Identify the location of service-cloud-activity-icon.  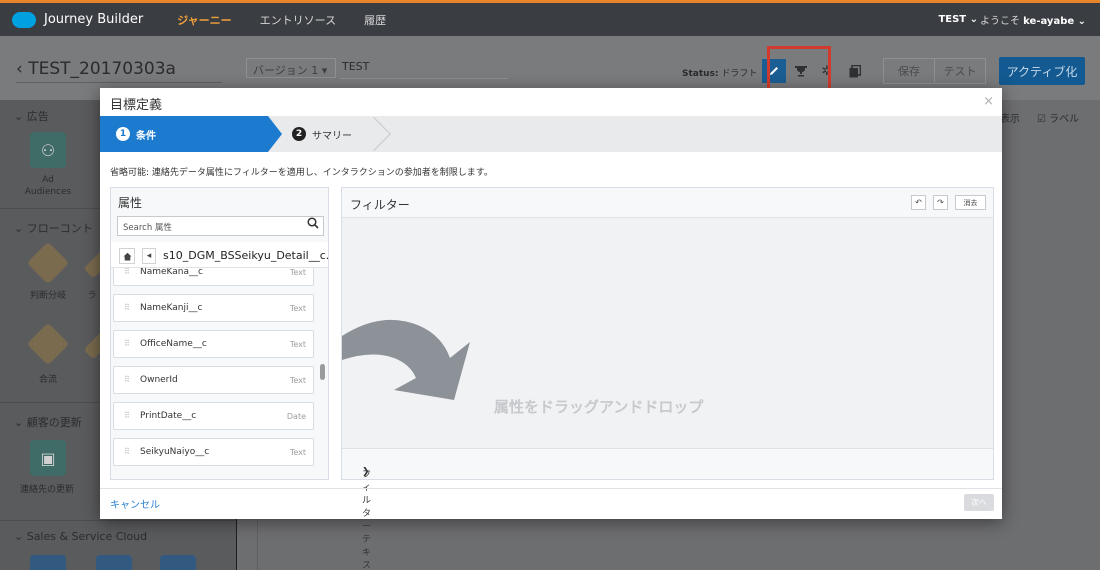
(114, 562).